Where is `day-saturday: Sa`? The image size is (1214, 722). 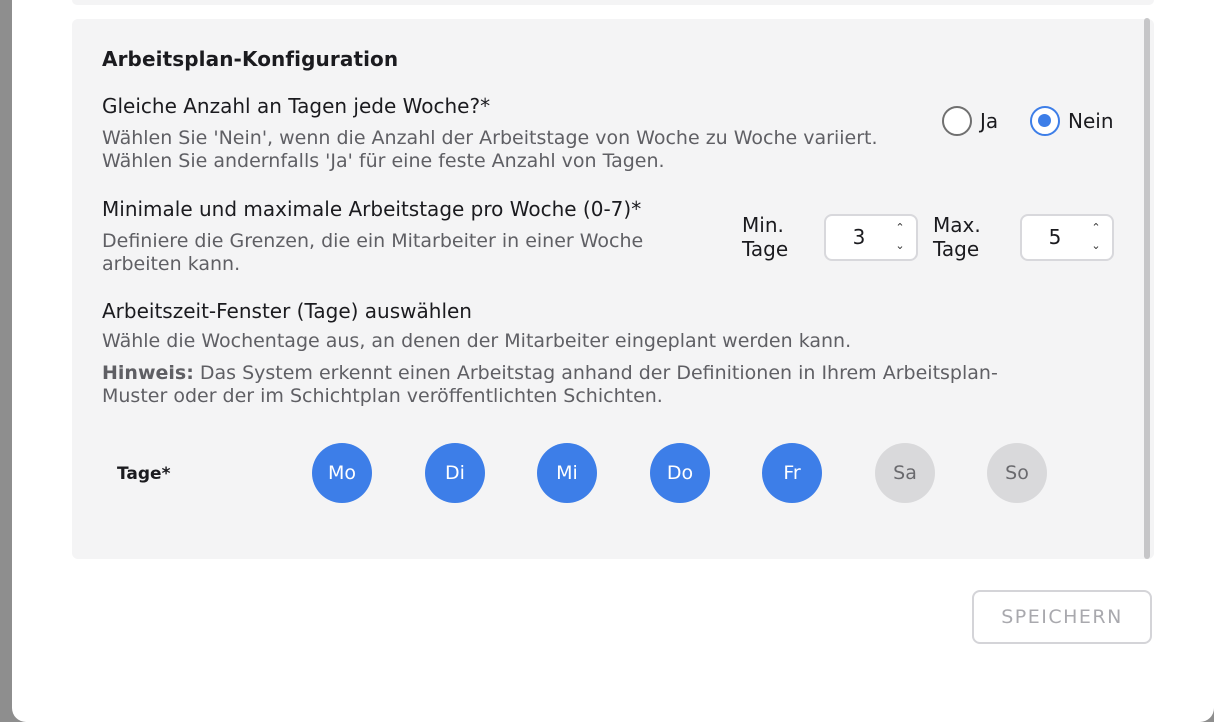 day-saturday: Sa is located at coordinates (905, 473).